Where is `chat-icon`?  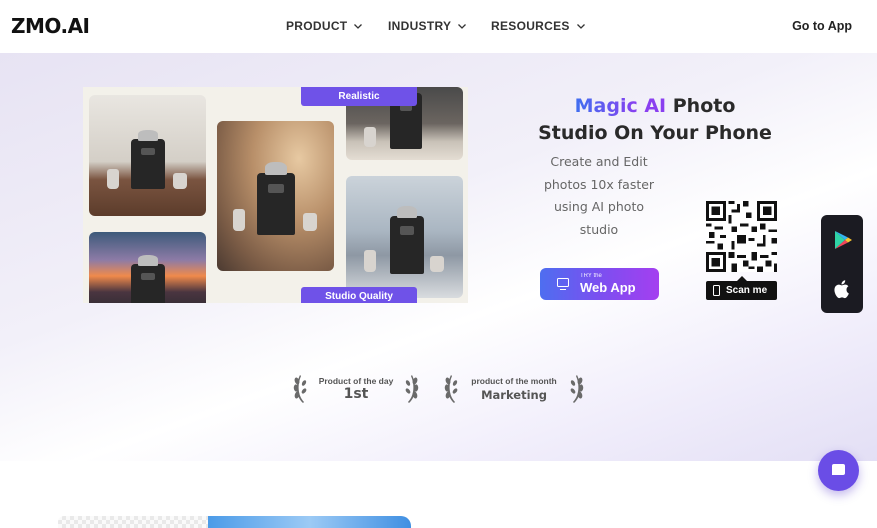 chat-icon is located at coordinates (838, 469).